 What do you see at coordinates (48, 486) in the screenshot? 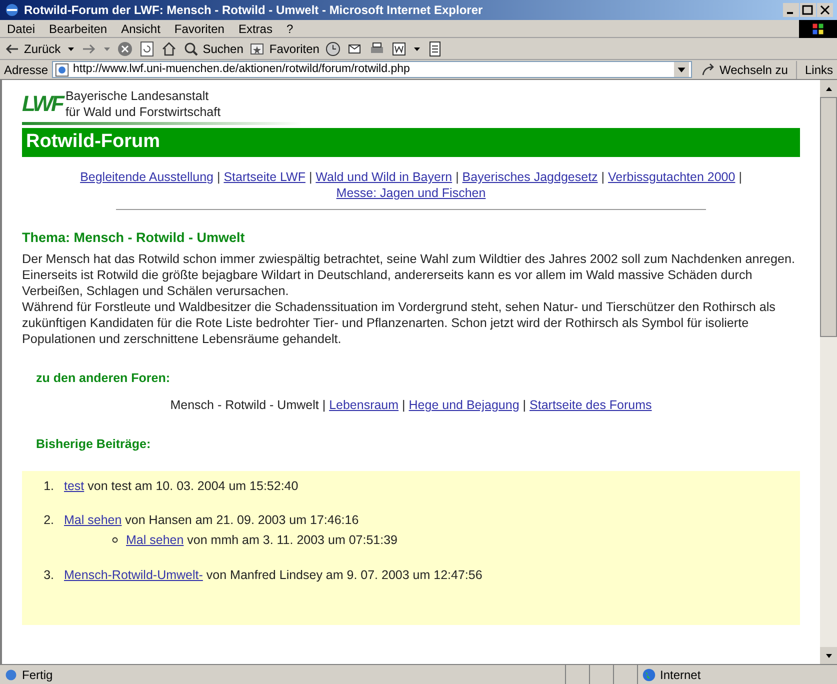
I see `list-number: 1.` at bounding box center [48, 486].